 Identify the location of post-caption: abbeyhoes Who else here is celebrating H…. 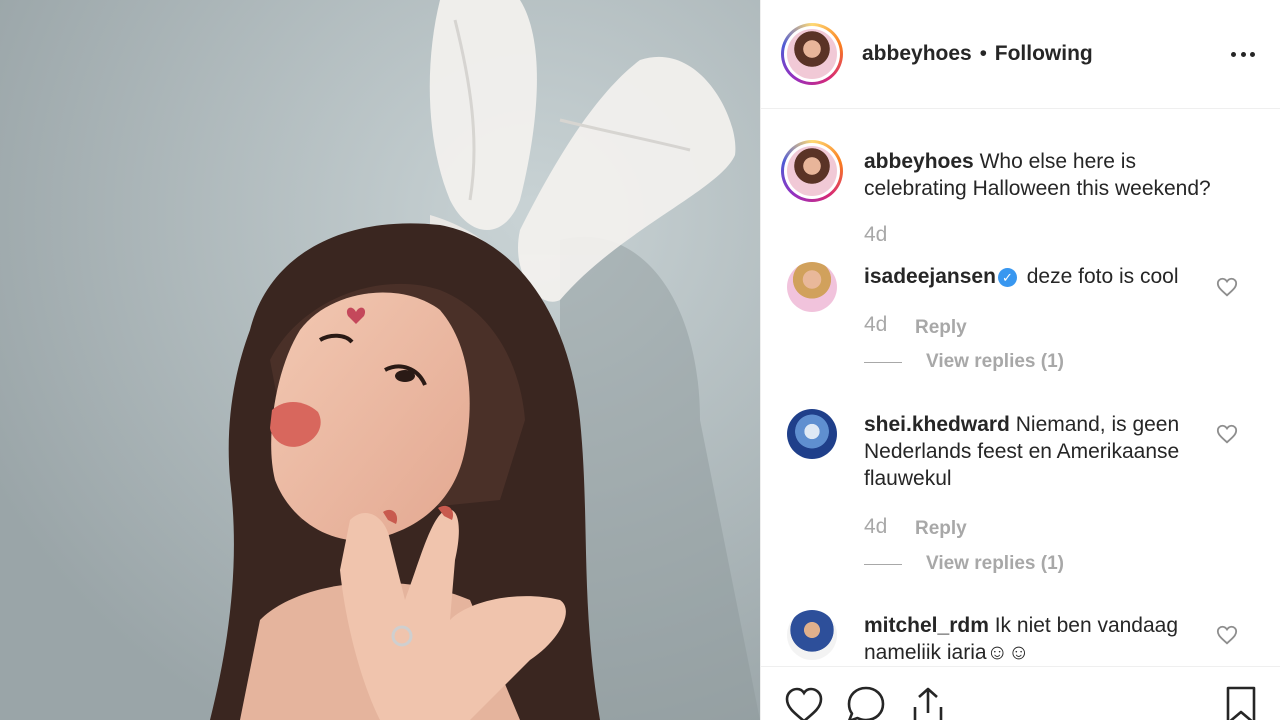
(1054, 175).